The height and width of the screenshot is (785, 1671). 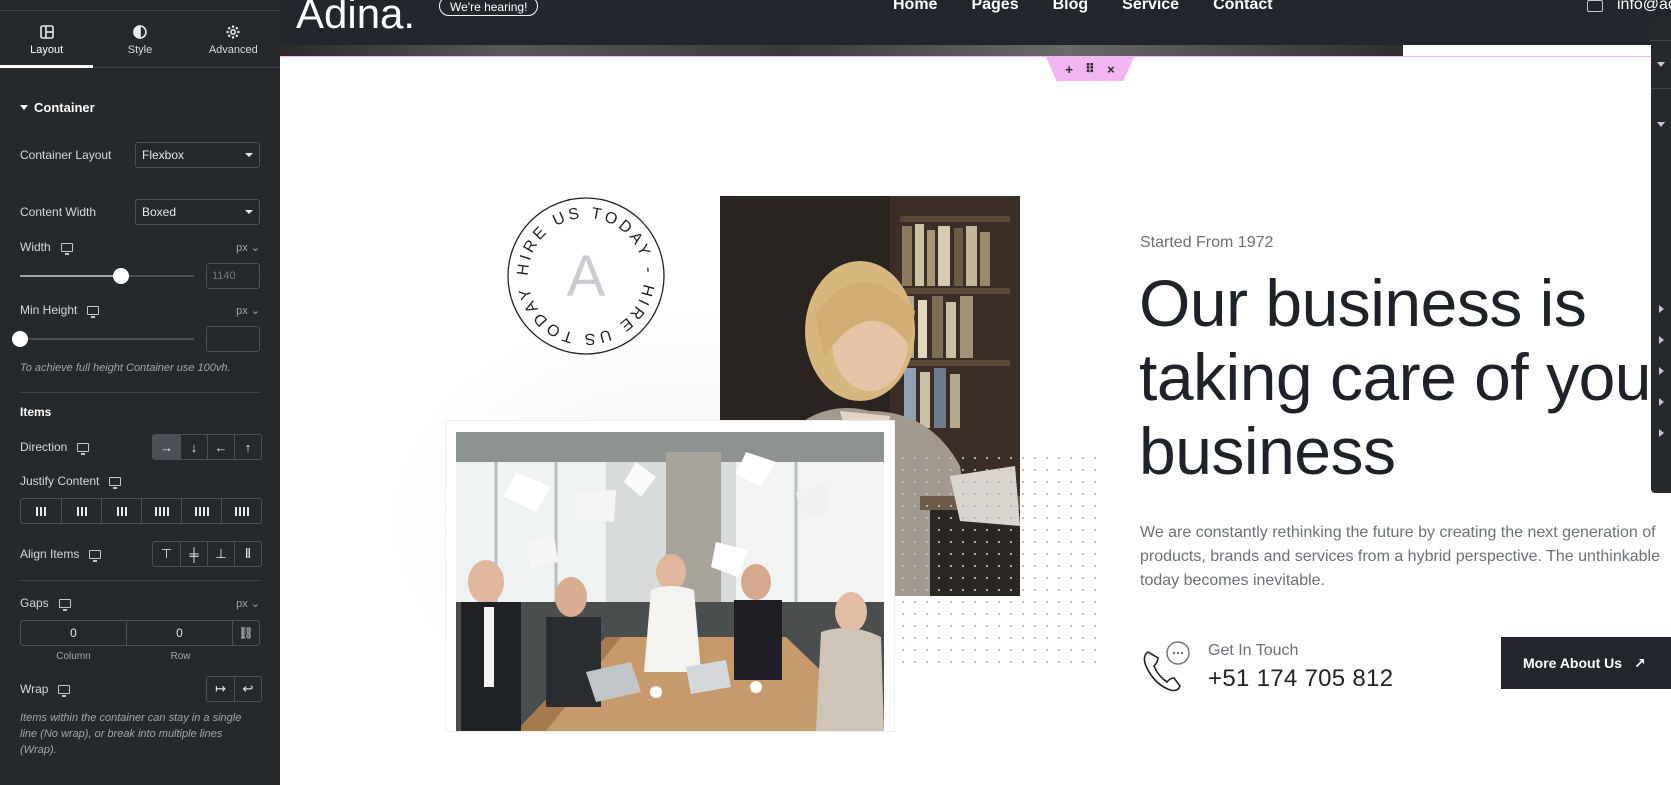 I want to click on navigator-panel, so click(x=1661, y=255).